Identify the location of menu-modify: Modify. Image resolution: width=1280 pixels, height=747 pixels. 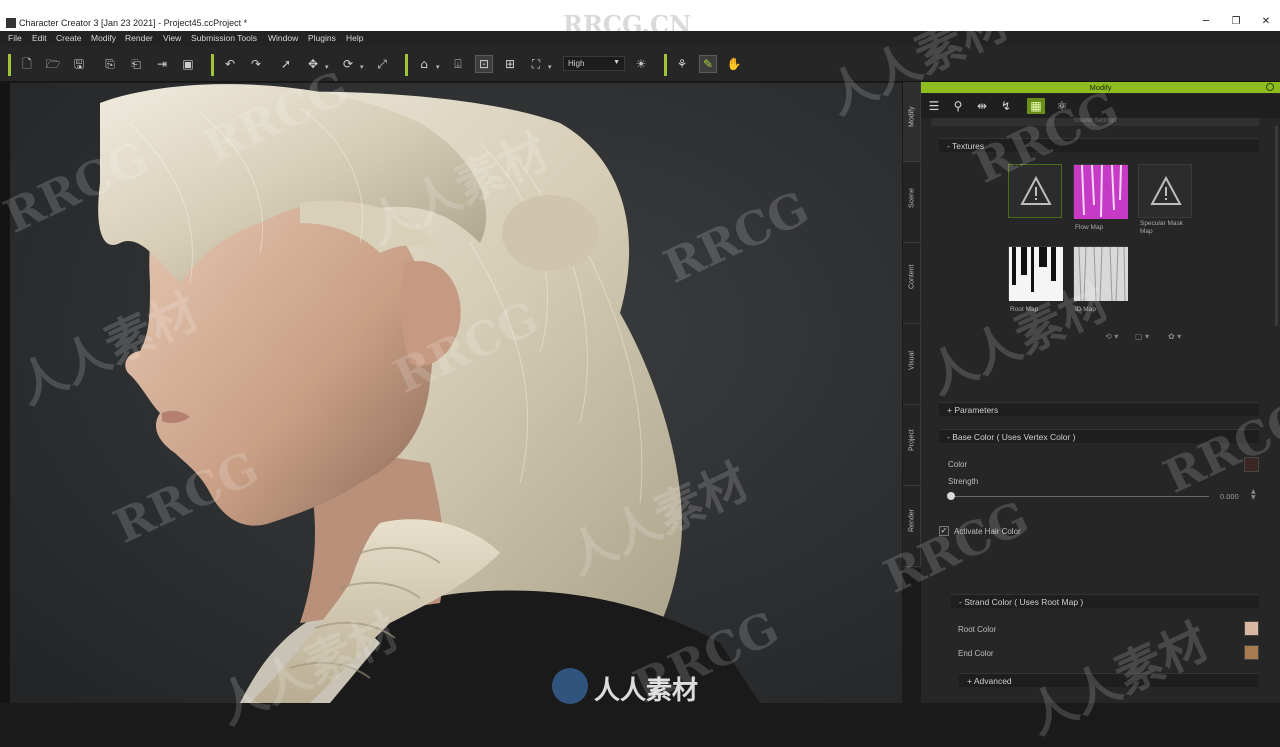
(103, 38).